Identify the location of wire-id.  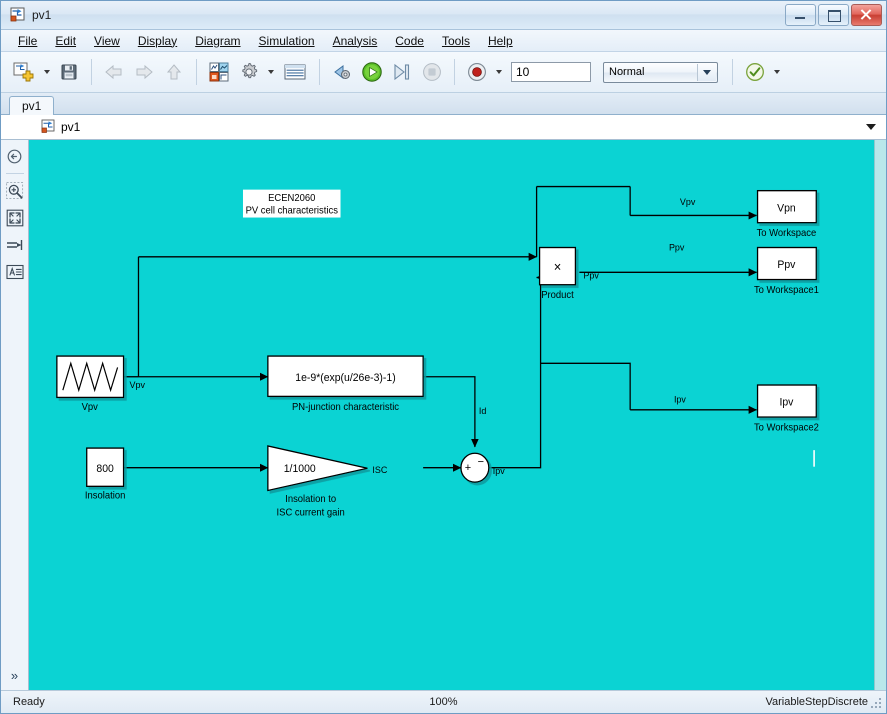
(451, 412).